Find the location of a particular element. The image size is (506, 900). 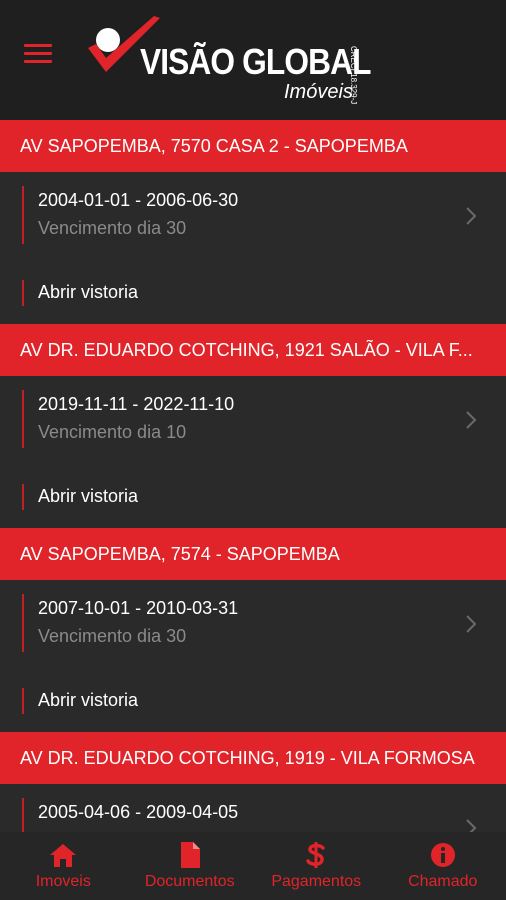

brand-subtitle: Imóveis is located at coordinates (318, 92).